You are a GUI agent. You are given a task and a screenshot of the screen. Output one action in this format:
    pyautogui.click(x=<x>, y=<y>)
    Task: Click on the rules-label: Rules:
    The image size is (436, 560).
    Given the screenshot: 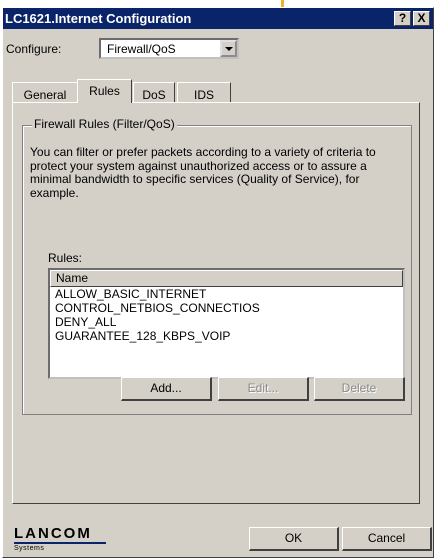 What is the action you would take?
    pyautogui.click(x=65, y=258)
    